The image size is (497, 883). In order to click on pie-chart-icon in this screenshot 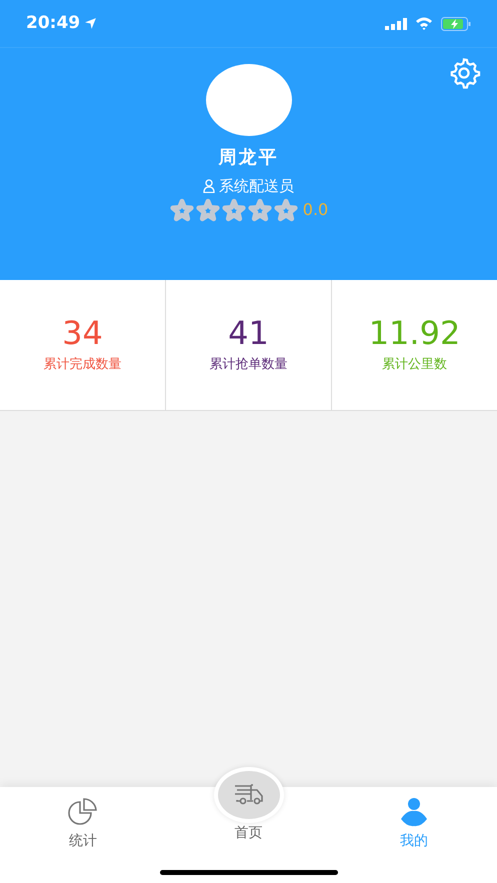, I will do `click(83, 812)`.